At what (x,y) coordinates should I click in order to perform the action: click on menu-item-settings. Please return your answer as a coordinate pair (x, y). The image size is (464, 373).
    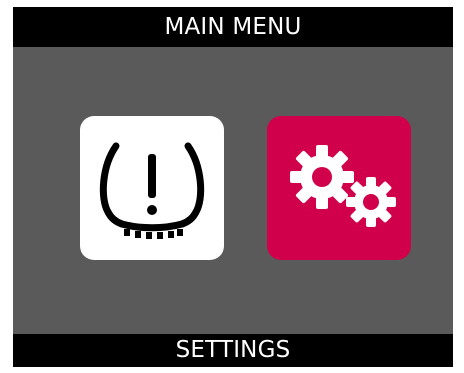
    Looking at the image, I should click on (339, 188).